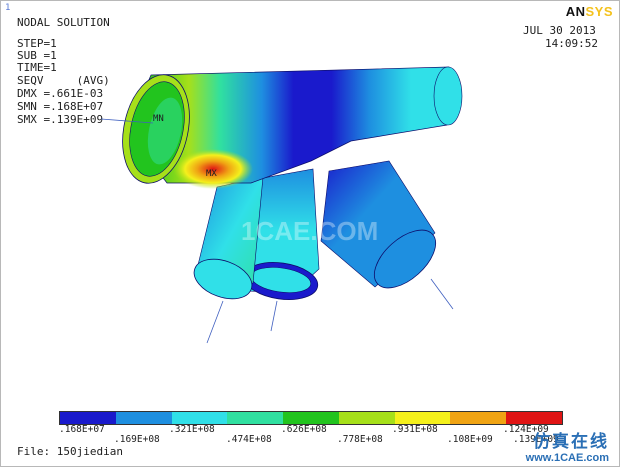 This screenshot has width=620, height=467. Describe the element at coordinates (571, 442) in the screenshot. I see `watermark-chinese: 仿真在线` at that location.